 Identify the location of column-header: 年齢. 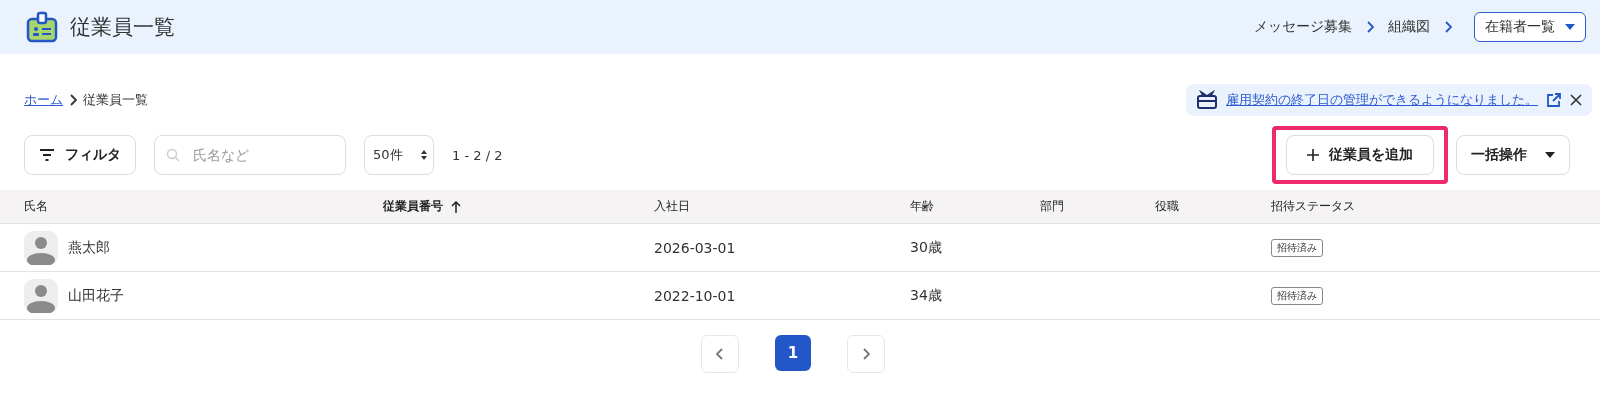
(975, 206).